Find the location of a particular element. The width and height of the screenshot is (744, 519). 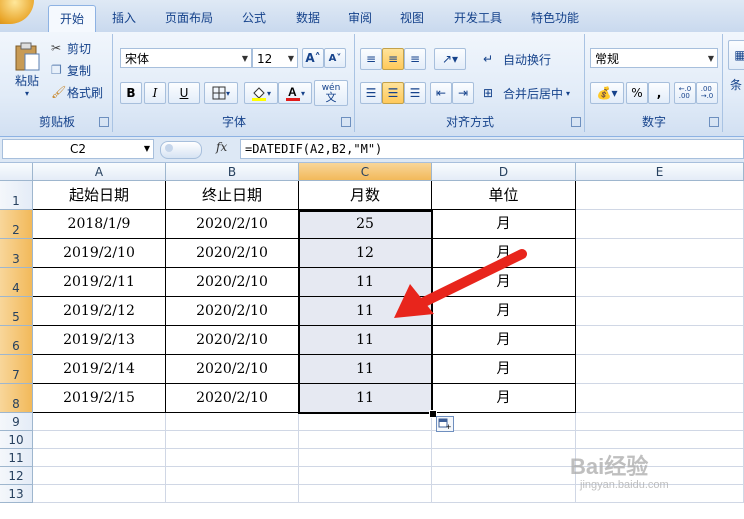

cell-a5: 2019/2/12 is located at coordinates (99, 311).